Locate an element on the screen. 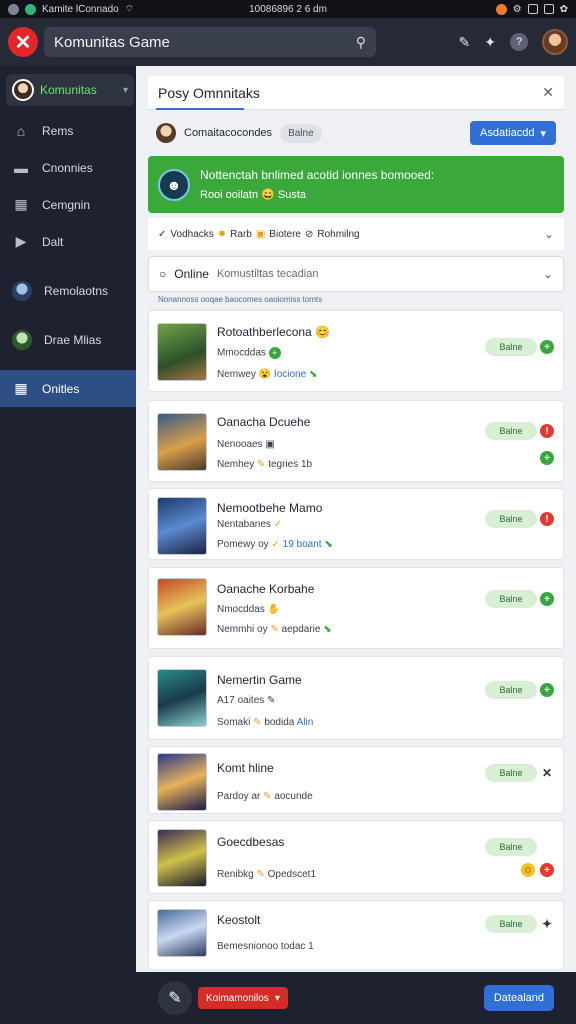 This screenshot has width=576, height=1024. emoji-icon: ☺ is located at coordinates (528, 870).